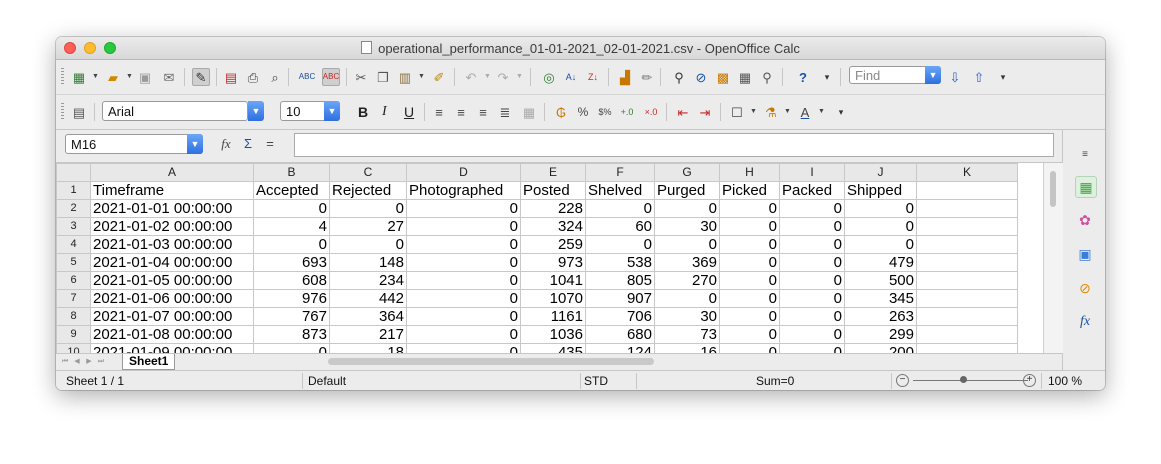  Describe the element at coordinates (361, 77) in the screenshot. I see `cut-icon: ✂` at that location.